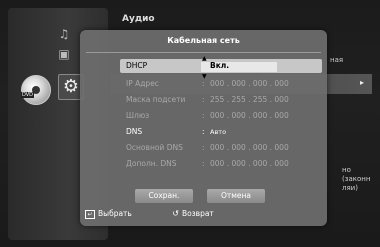  I want to click on arrow-up-icon: ▲, so click(204, 59).